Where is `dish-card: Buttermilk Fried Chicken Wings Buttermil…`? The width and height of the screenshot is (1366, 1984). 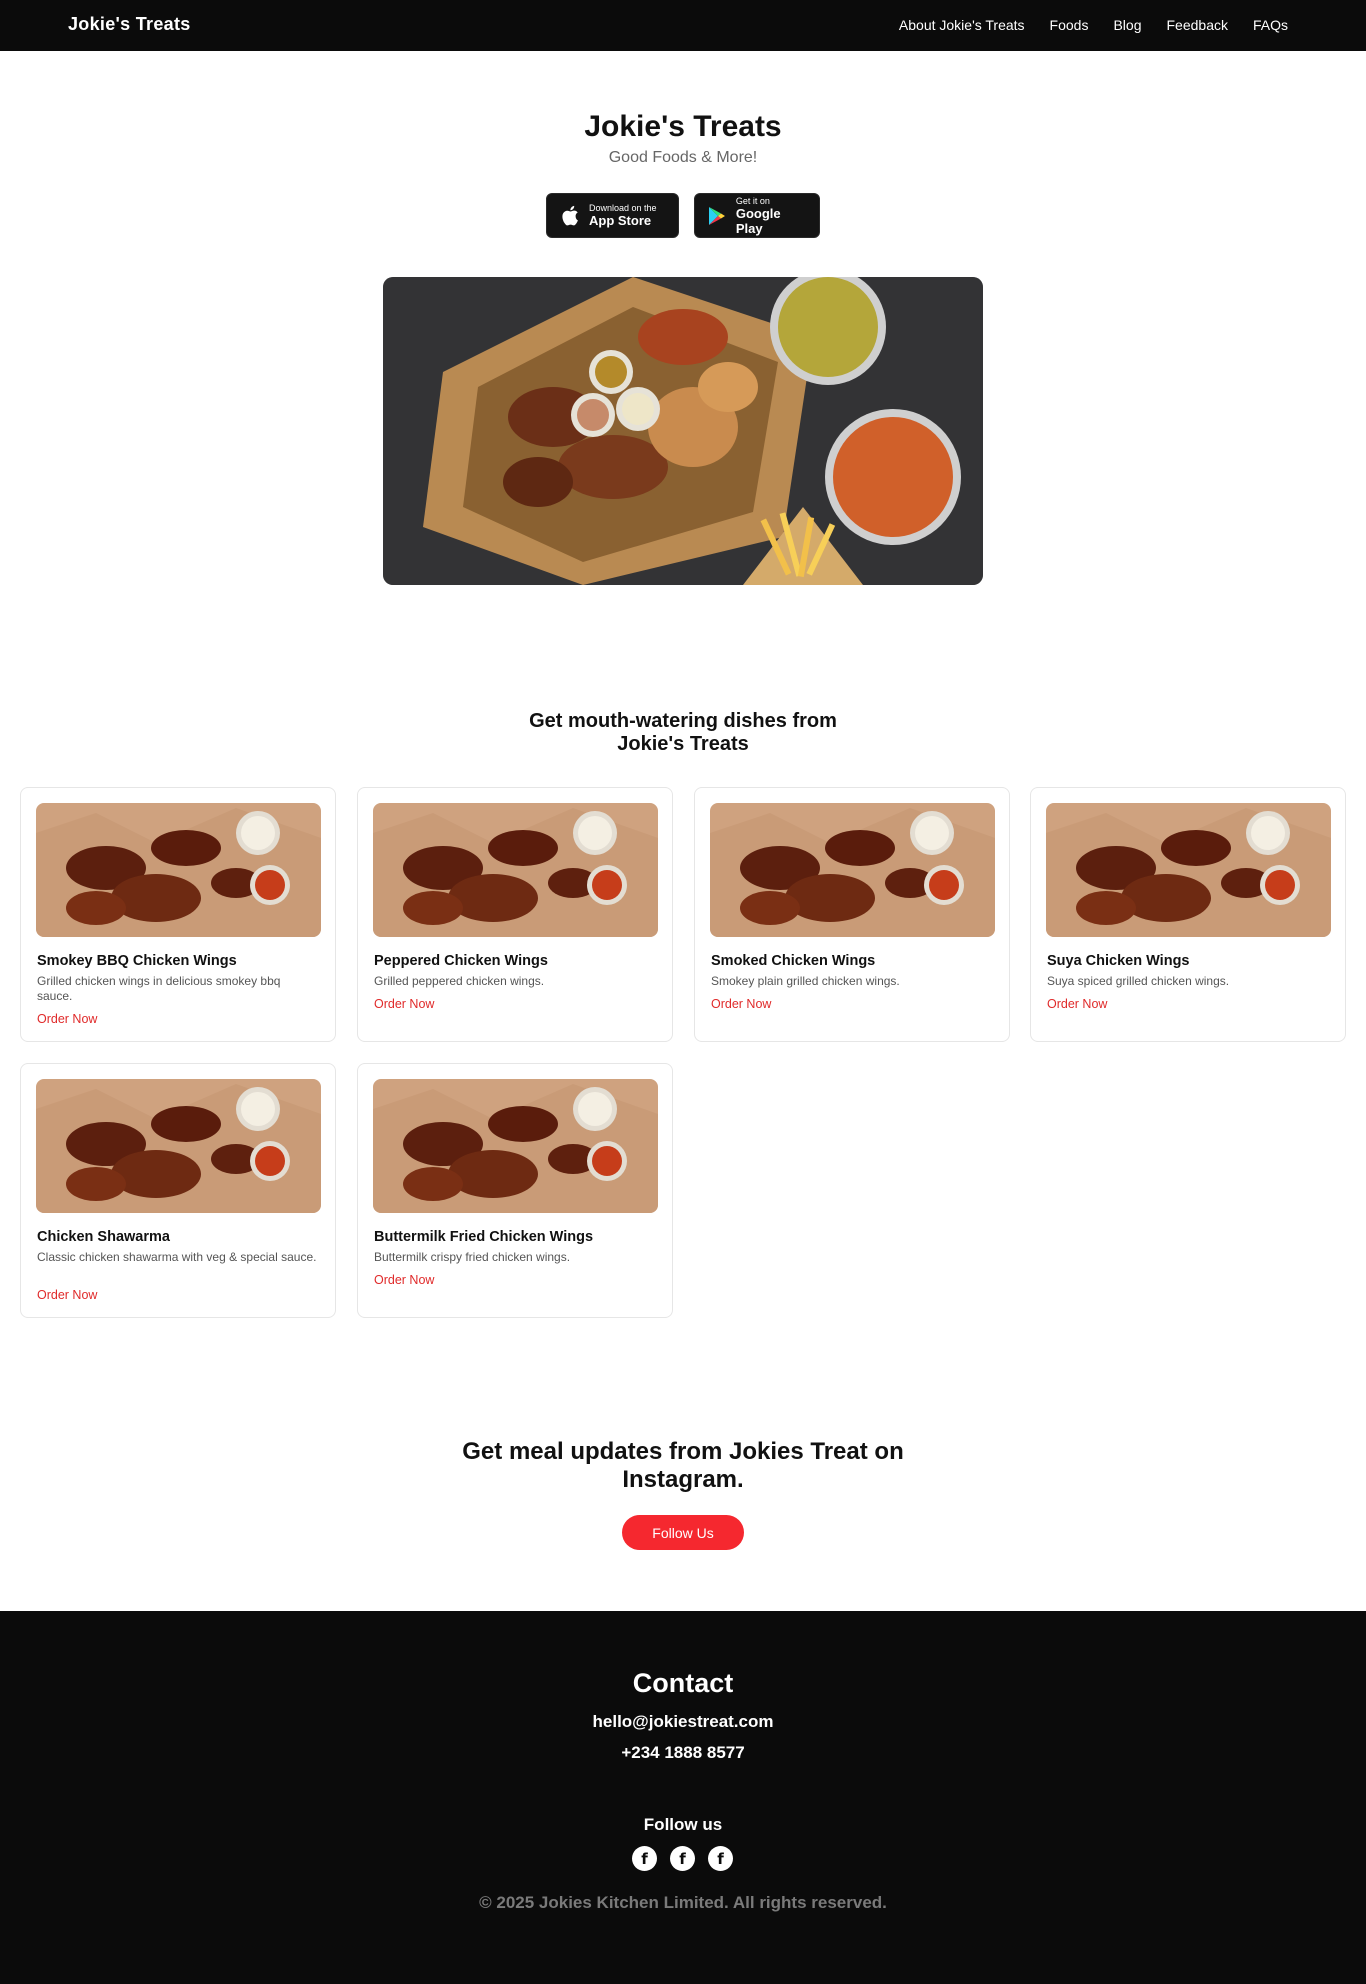 dish-card: Buttermilk Fried Chicken Wings Buttermil… is located at coordinates (515, 1190).